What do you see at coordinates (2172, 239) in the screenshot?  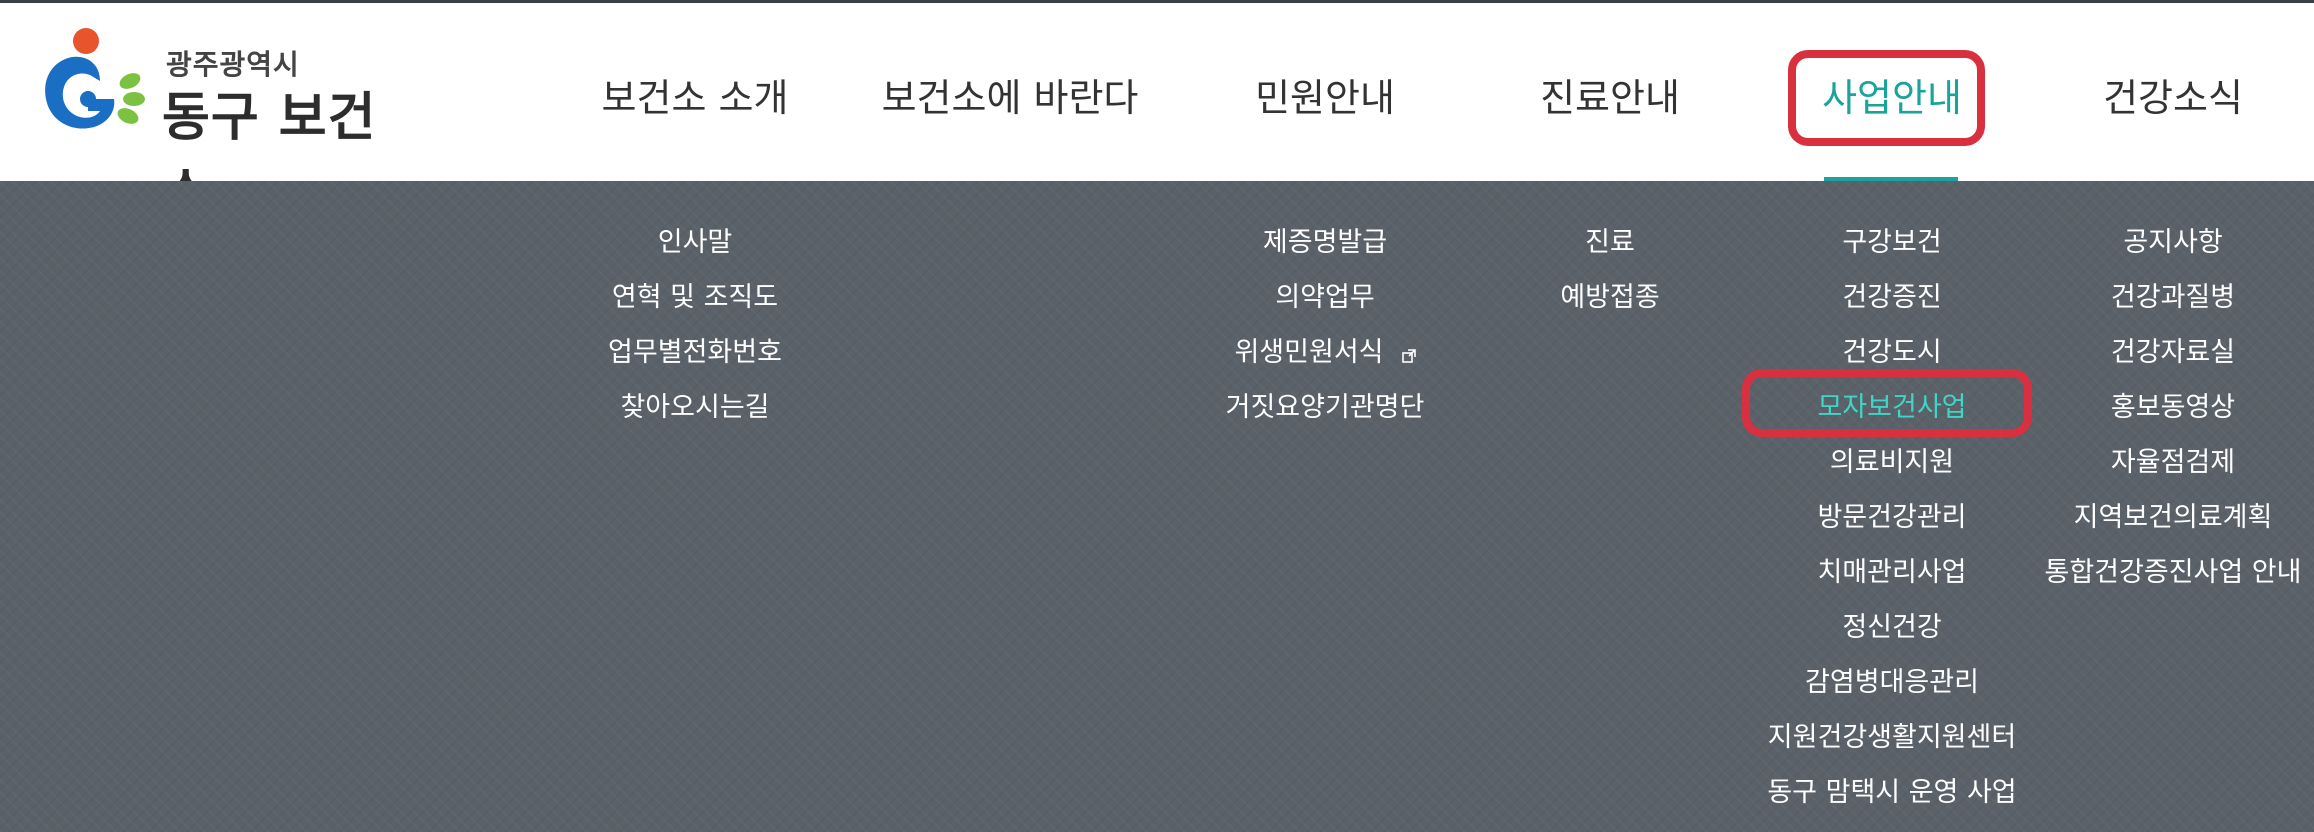 I see `submenu-item: 공지사항` at bounding box center [2172, 239].